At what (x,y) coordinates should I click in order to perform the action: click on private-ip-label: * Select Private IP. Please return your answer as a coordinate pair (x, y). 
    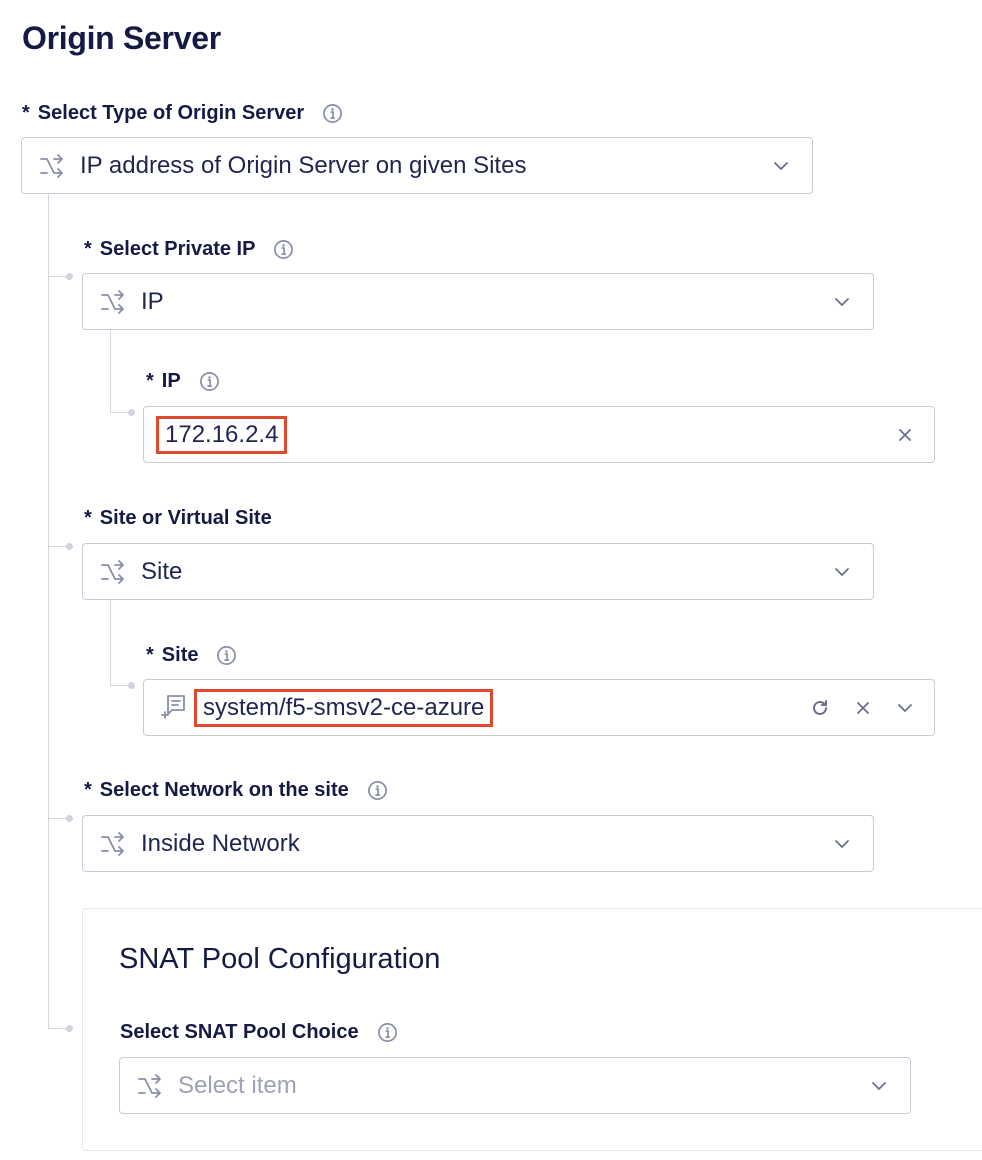
    Looking at the image, I should click on (189, 249).